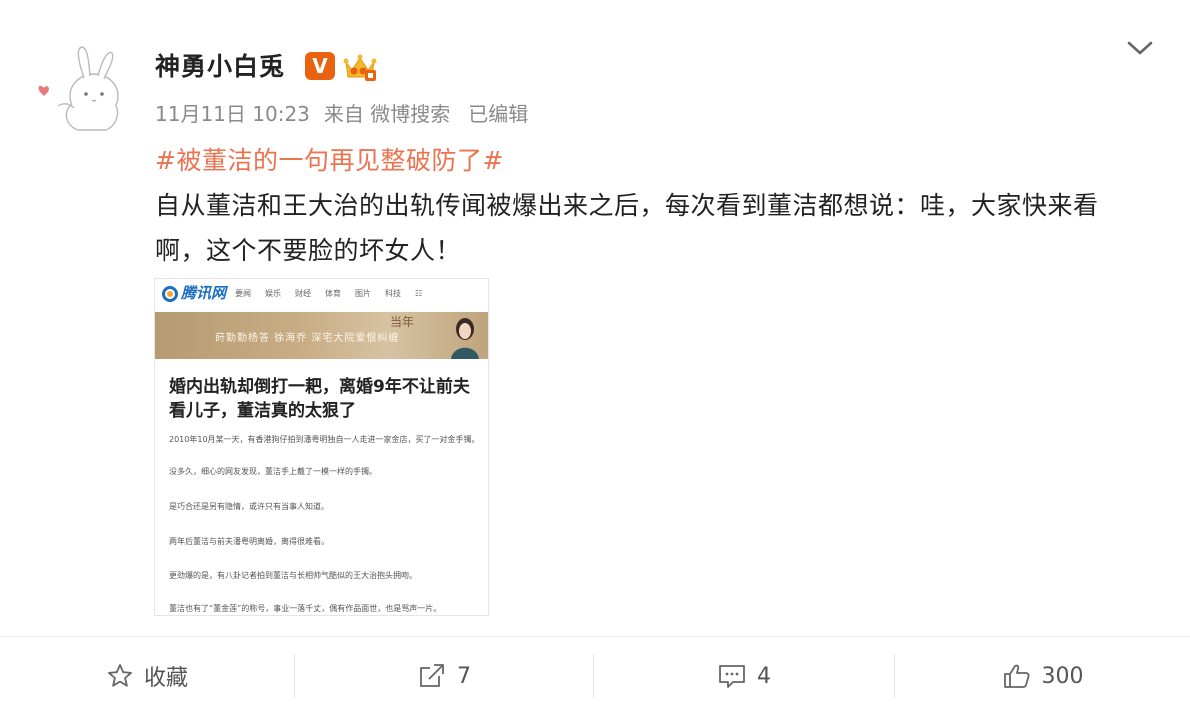  Describe the element at coordinates (498, 114) in the screenshot. I see `edited-label: 已编辑` at that location.